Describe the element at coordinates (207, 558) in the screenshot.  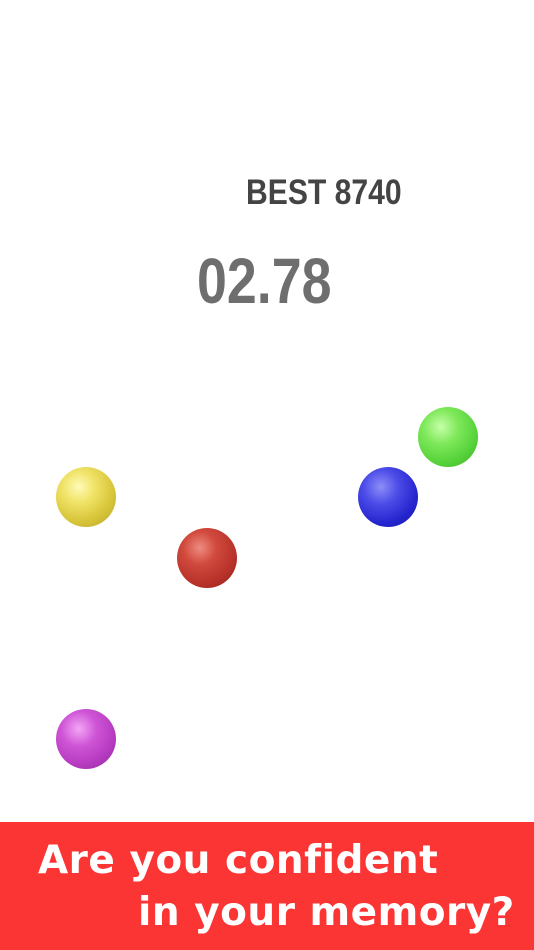
I see `red-ball` at that location.